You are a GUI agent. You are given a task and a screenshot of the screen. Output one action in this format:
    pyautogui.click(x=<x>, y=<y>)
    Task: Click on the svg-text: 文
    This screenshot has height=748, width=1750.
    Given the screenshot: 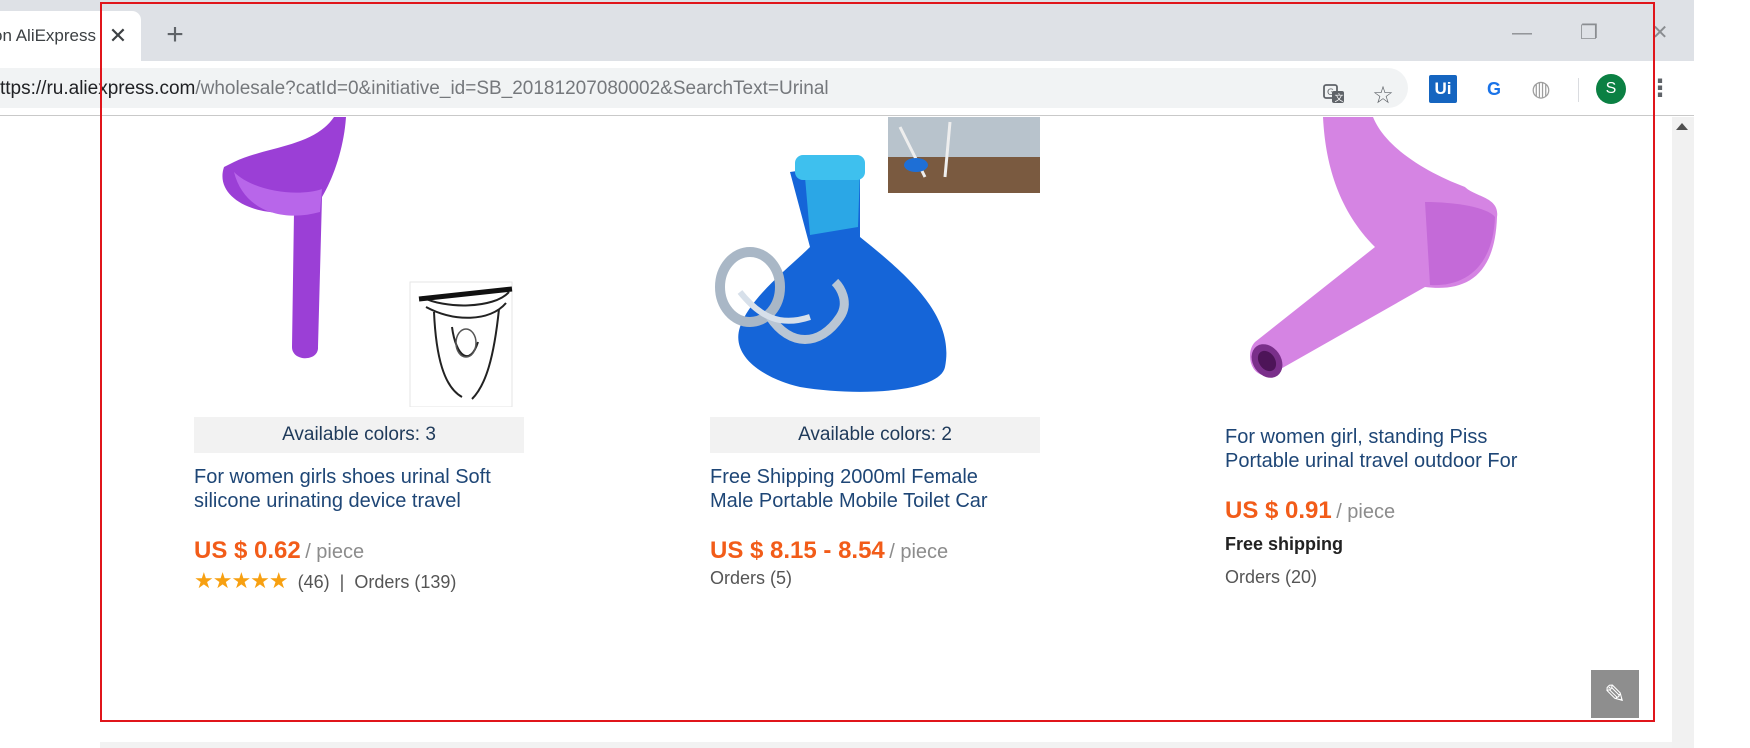 What is the action you would take?
    pyautogui.click(x=1339, y=98)
    